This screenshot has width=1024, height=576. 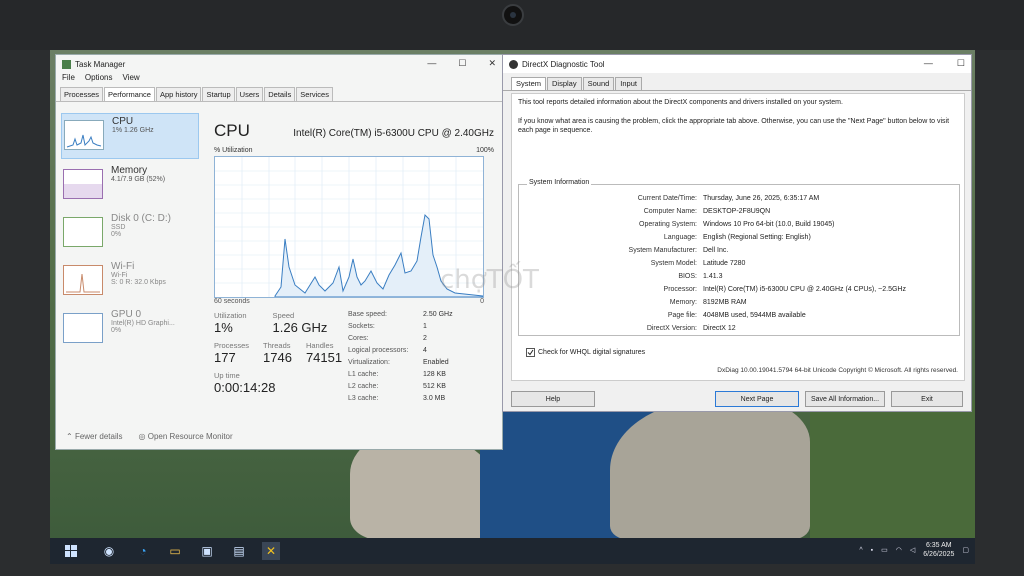 I want to click on menu-bar: File Options View, so click(x=279, y=79).